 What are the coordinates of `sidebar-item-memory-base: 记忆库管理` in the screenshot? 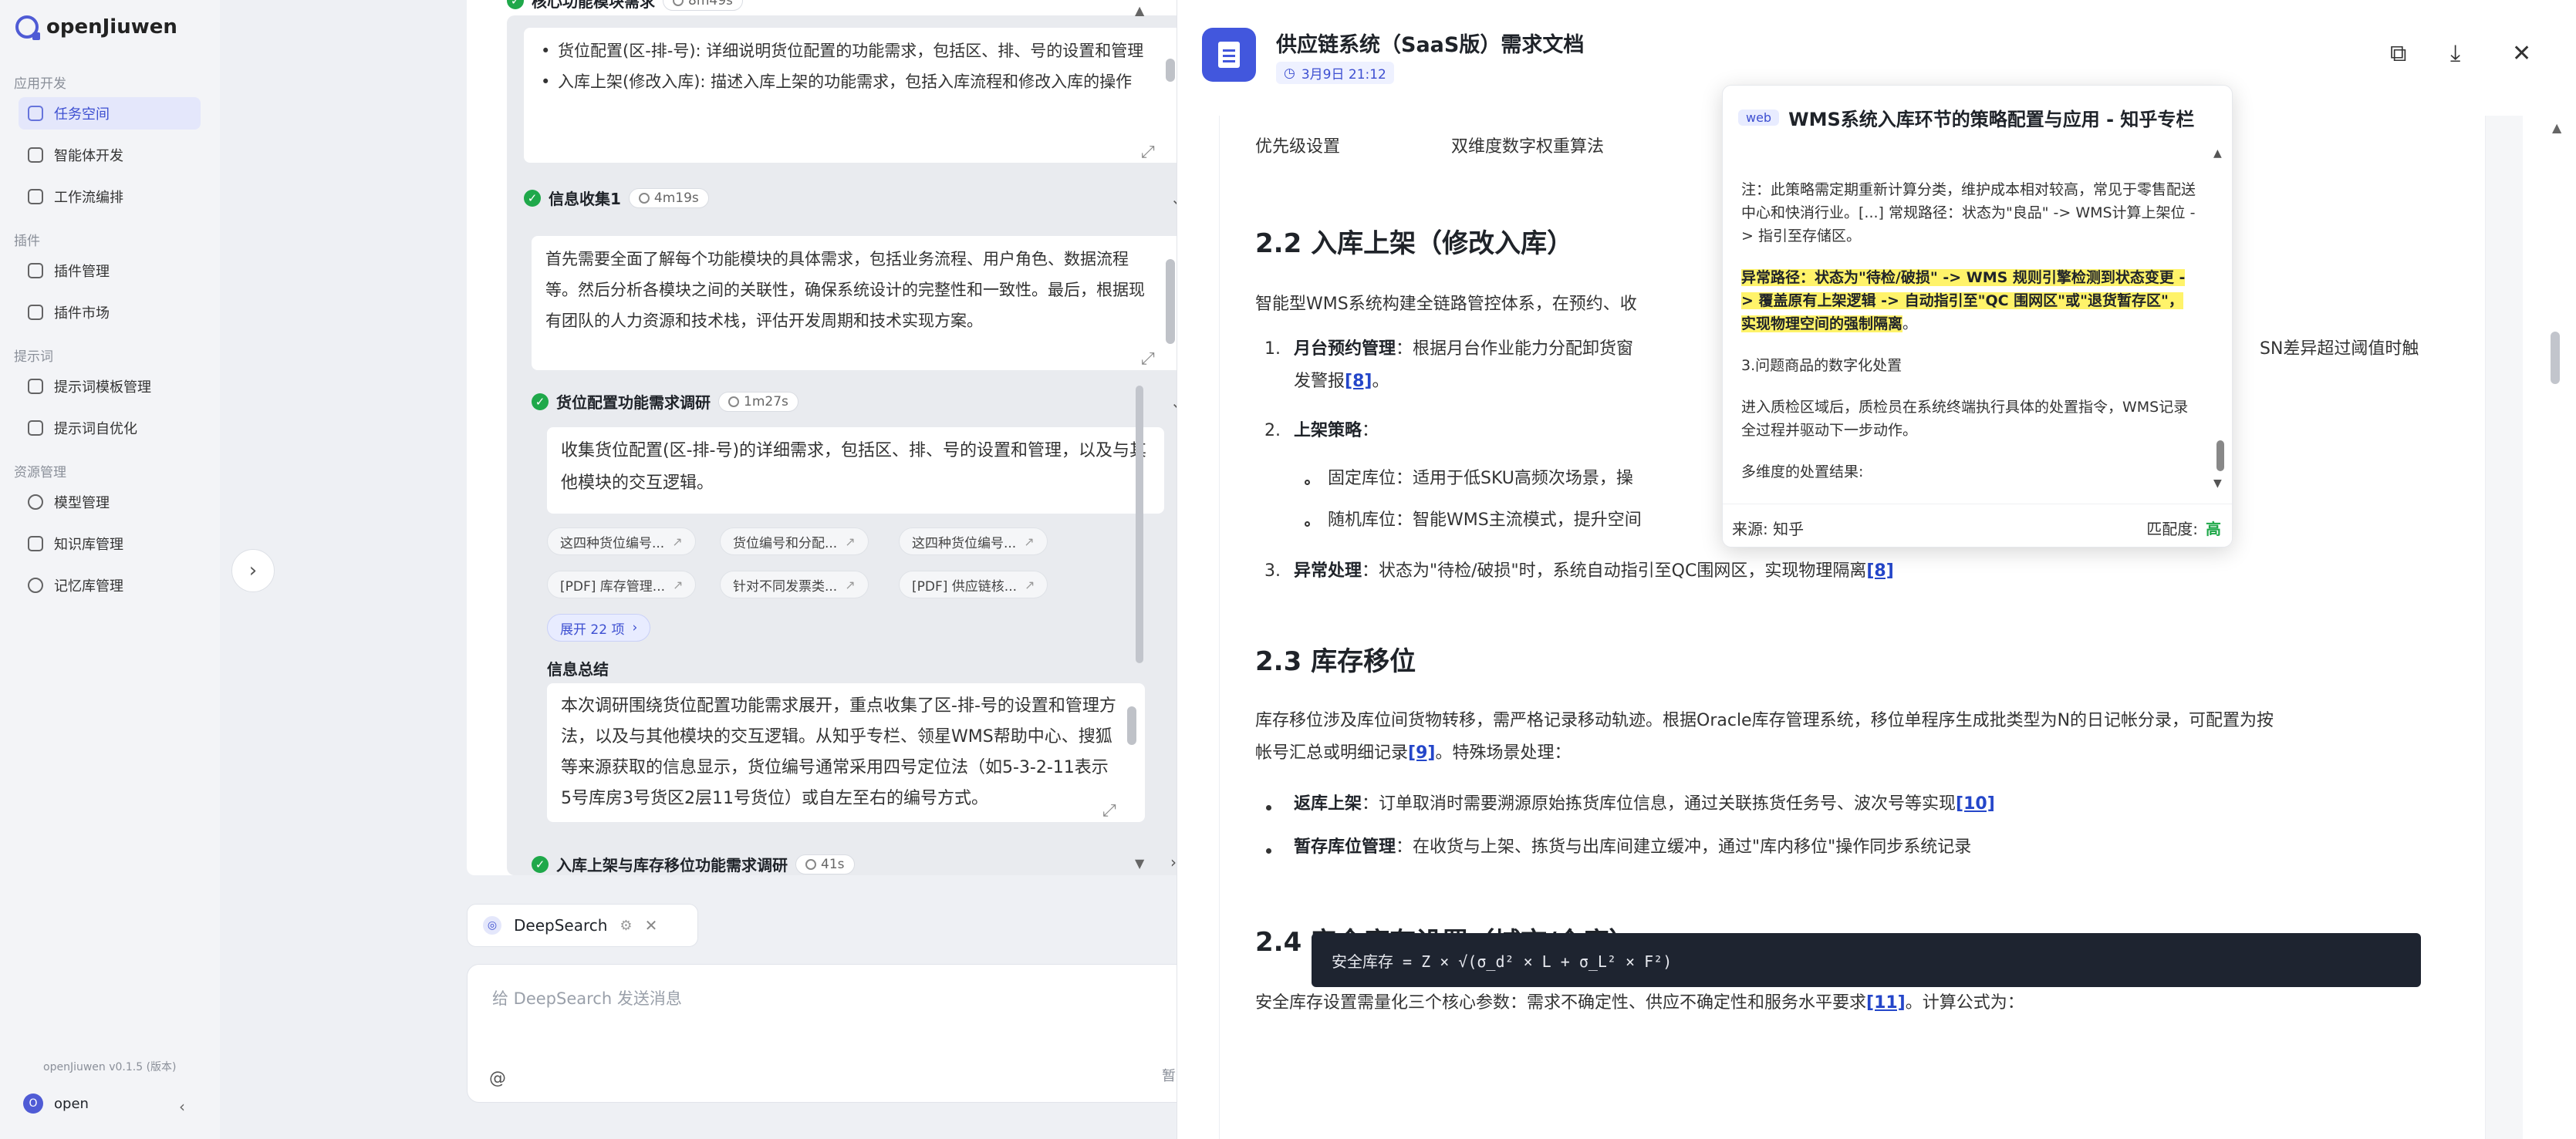 It's located at (110, 586).